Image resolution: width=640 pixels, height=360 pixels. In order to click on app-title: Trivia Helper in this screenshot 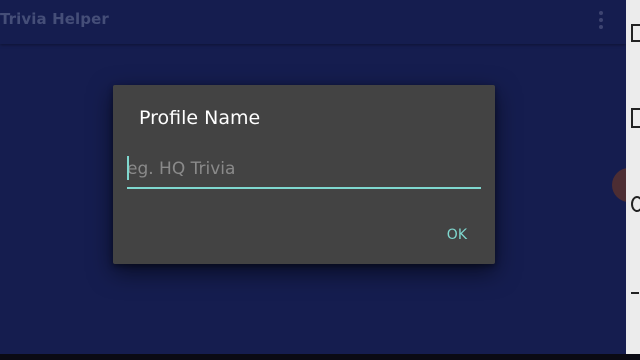, I will do `click(54, 19)`.